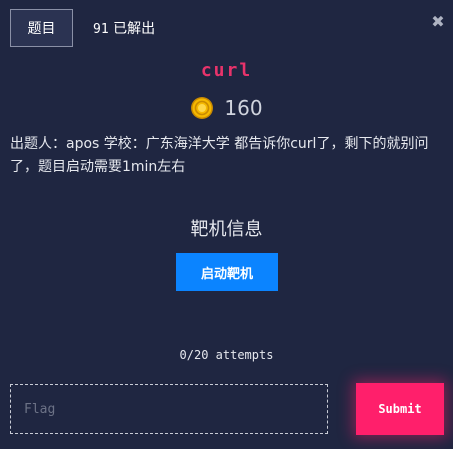 Image resolution: width=453 pixels, height=449 pixels. Describe the element at coordinates (226, 70) in the screenshot. I see `challenge-title: curl` at that location.